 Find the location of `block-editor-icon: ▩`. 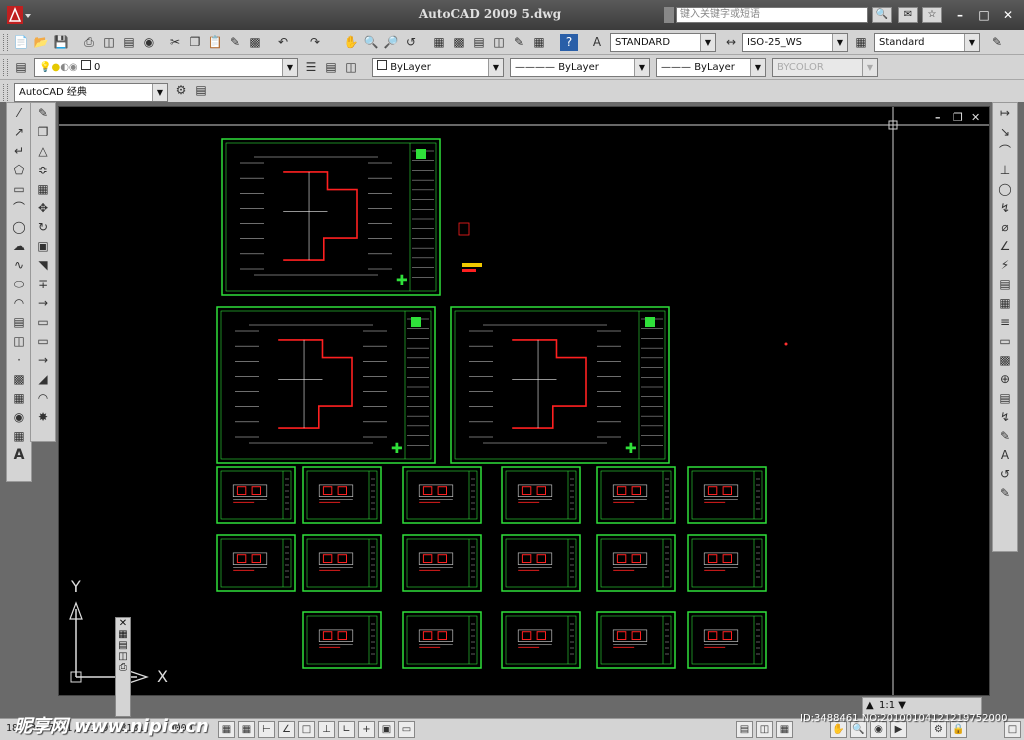

block-editor-icon: ▩ is located at coordinates (255, 42).